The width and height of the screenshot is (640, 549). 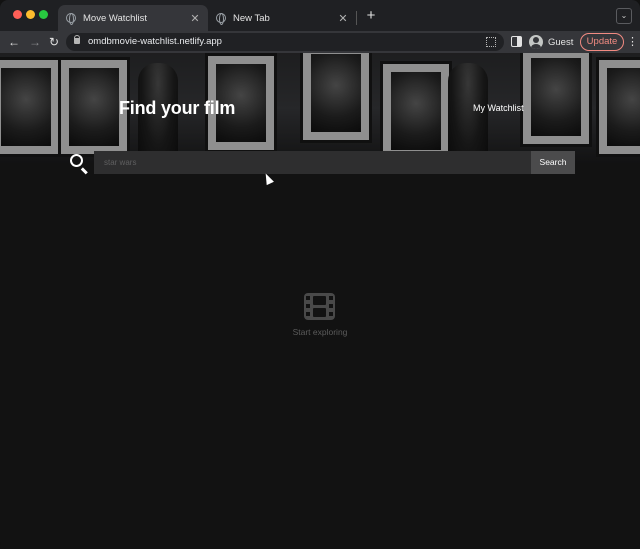 I want to click on tab-title: Move Watchlist, so click(x=115, y=18).